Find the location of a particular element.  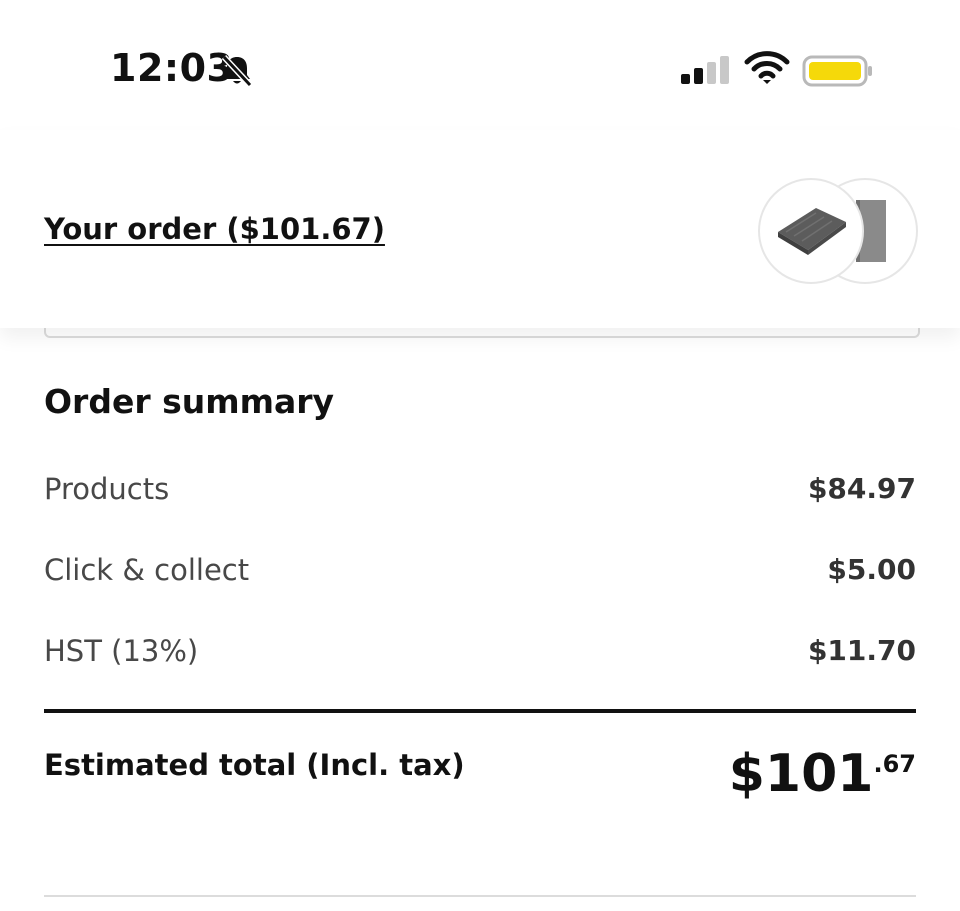

bell-slash-icon is located at coordinates (237, 71).